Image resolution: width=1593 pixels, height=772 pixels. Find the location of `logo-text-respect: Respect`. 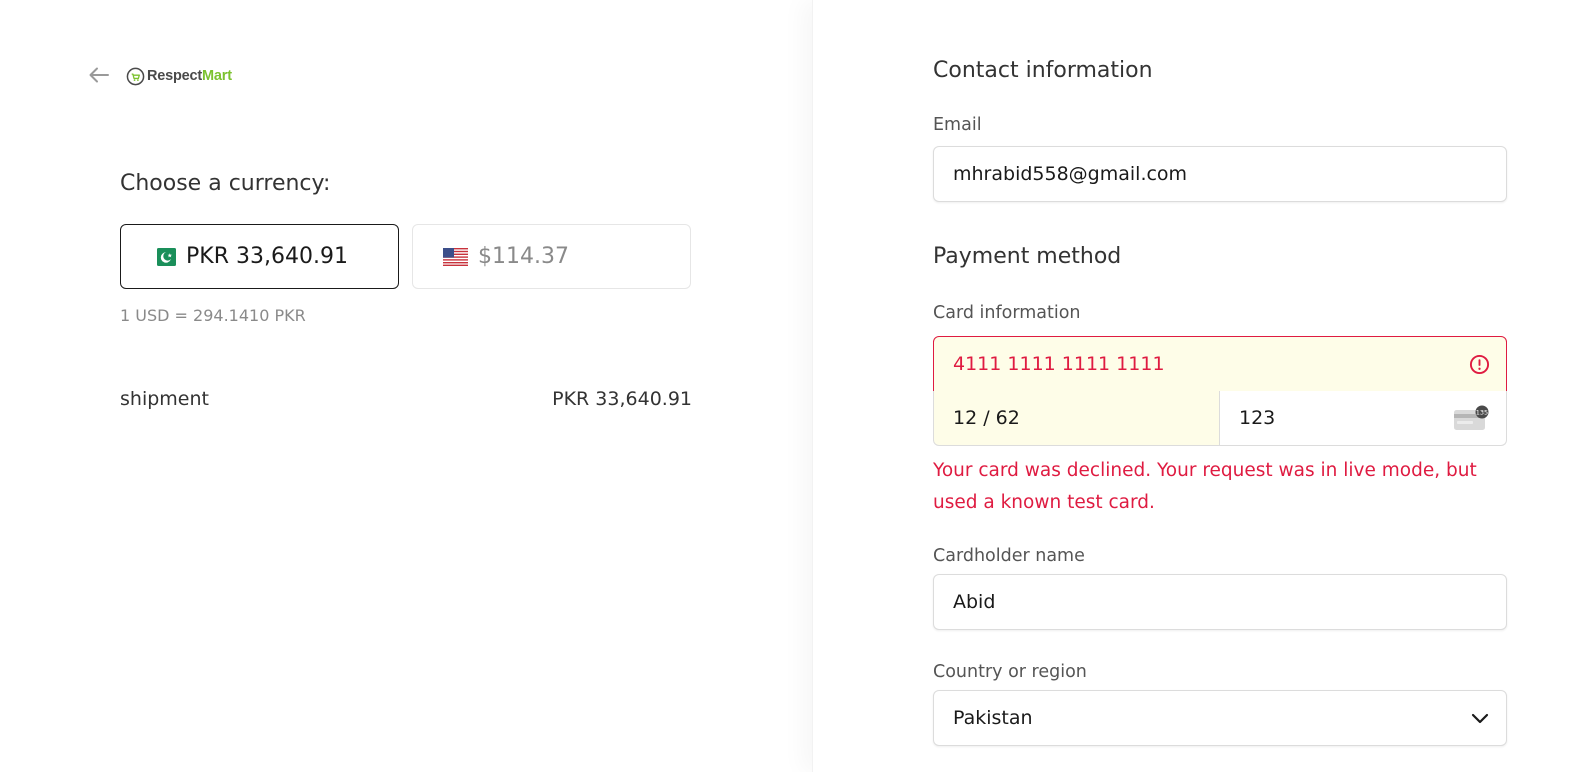

logo-text-respect: Respect is located at coordinates (175, 76).